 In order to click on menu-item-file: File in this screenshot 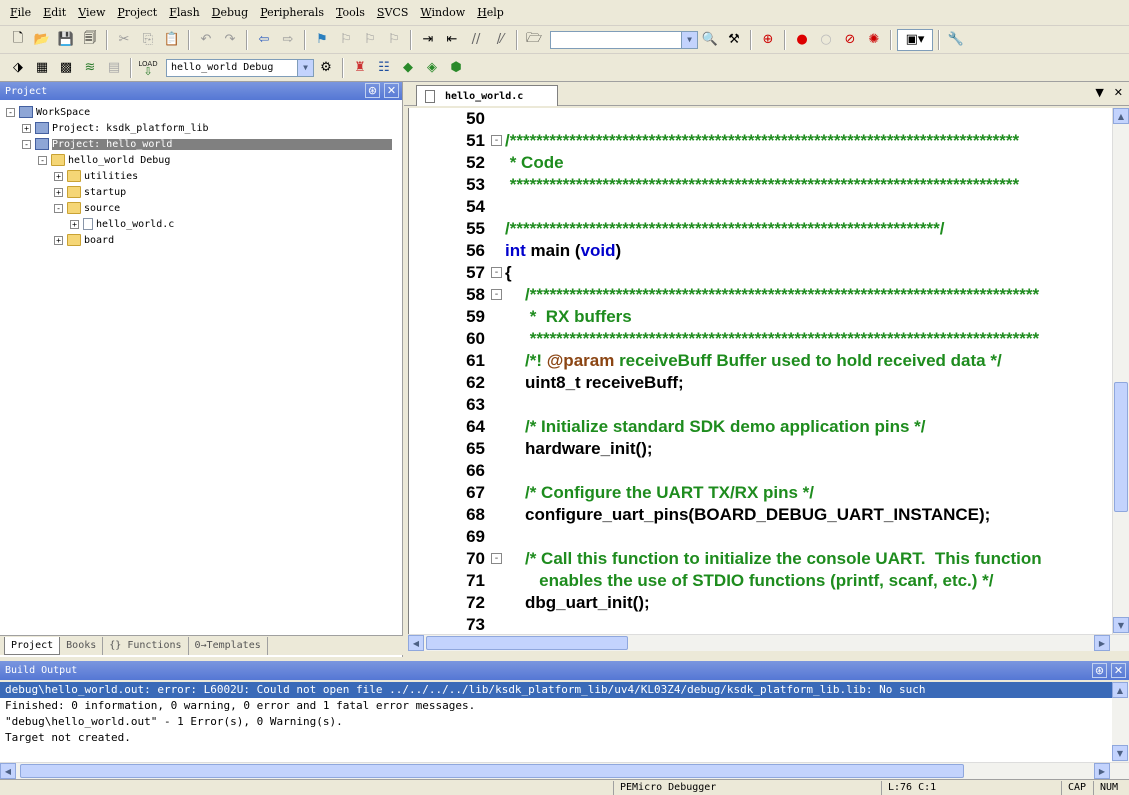, I will do `click(20, 13)`.